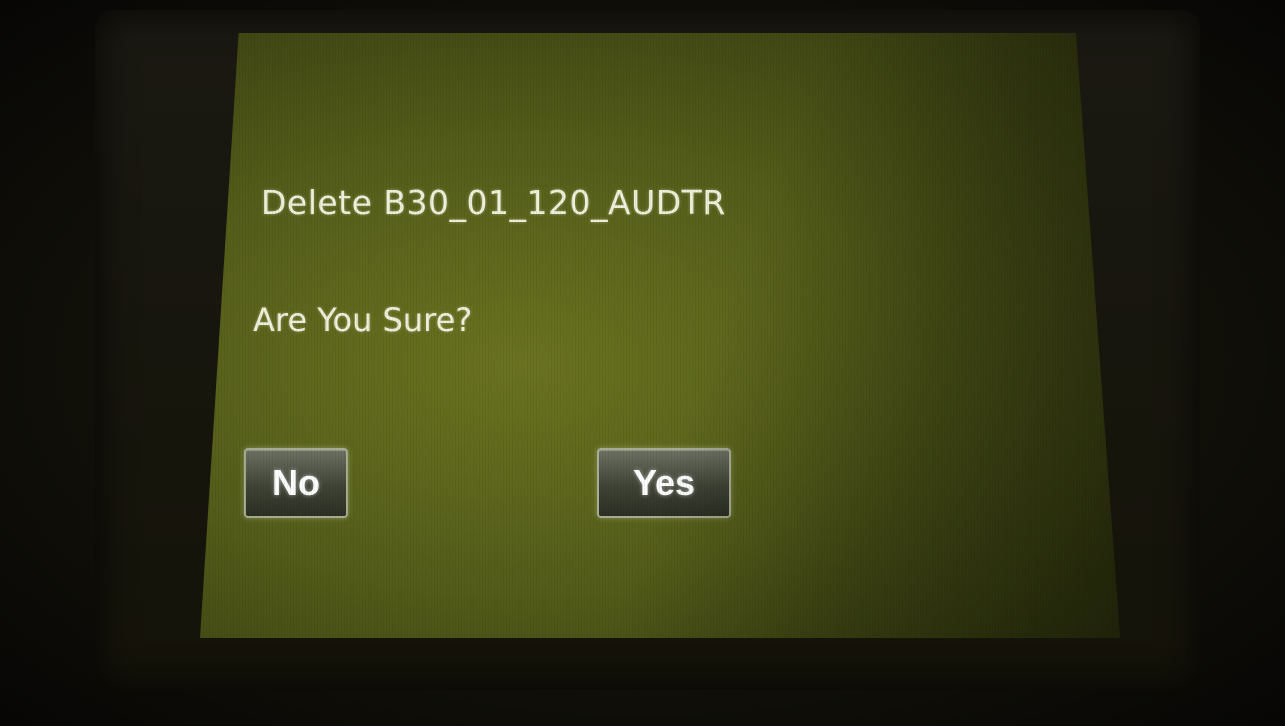 The height and width of the screenshot is (726, 1285). What do you see at coordinates (363, 320) in the screenshot?
I see `confirm-prompt: Are You Sure?` at bounding box center [363, 320].